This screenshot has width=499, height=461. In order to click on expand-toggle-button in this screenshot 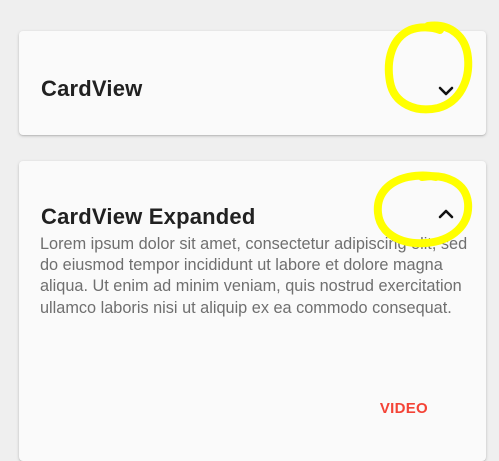, I will do `click(446, 91)`.